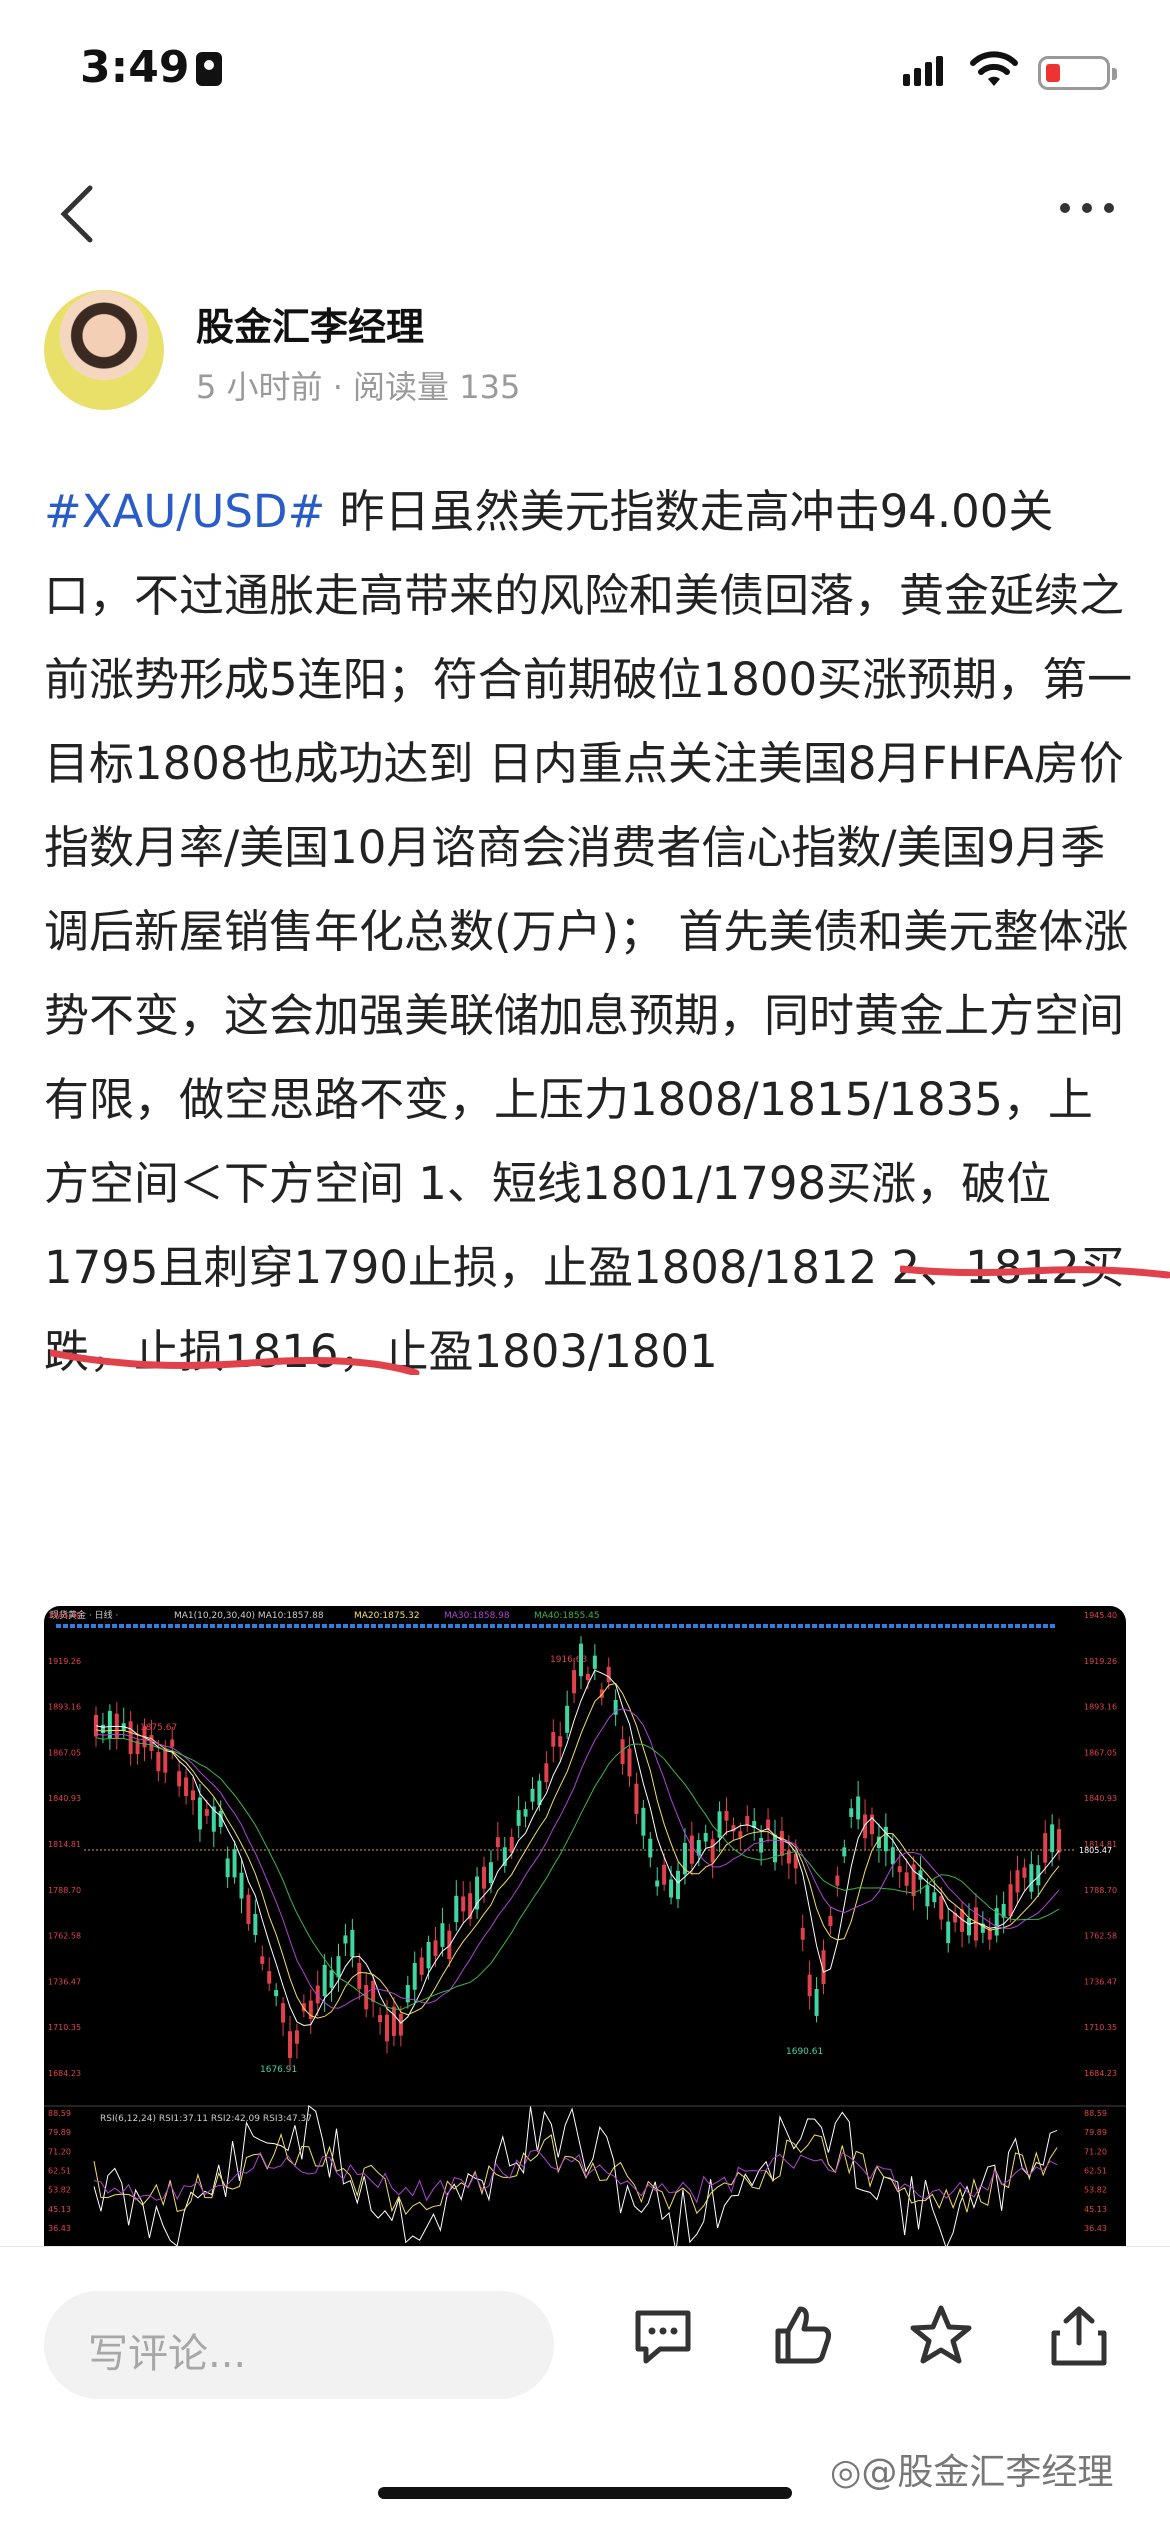 Image resolution: width=1170 pixels, height=2533 pixels. Describe the element at coordinates (104, 350) in the screenshot. I see `avatar` at that location.